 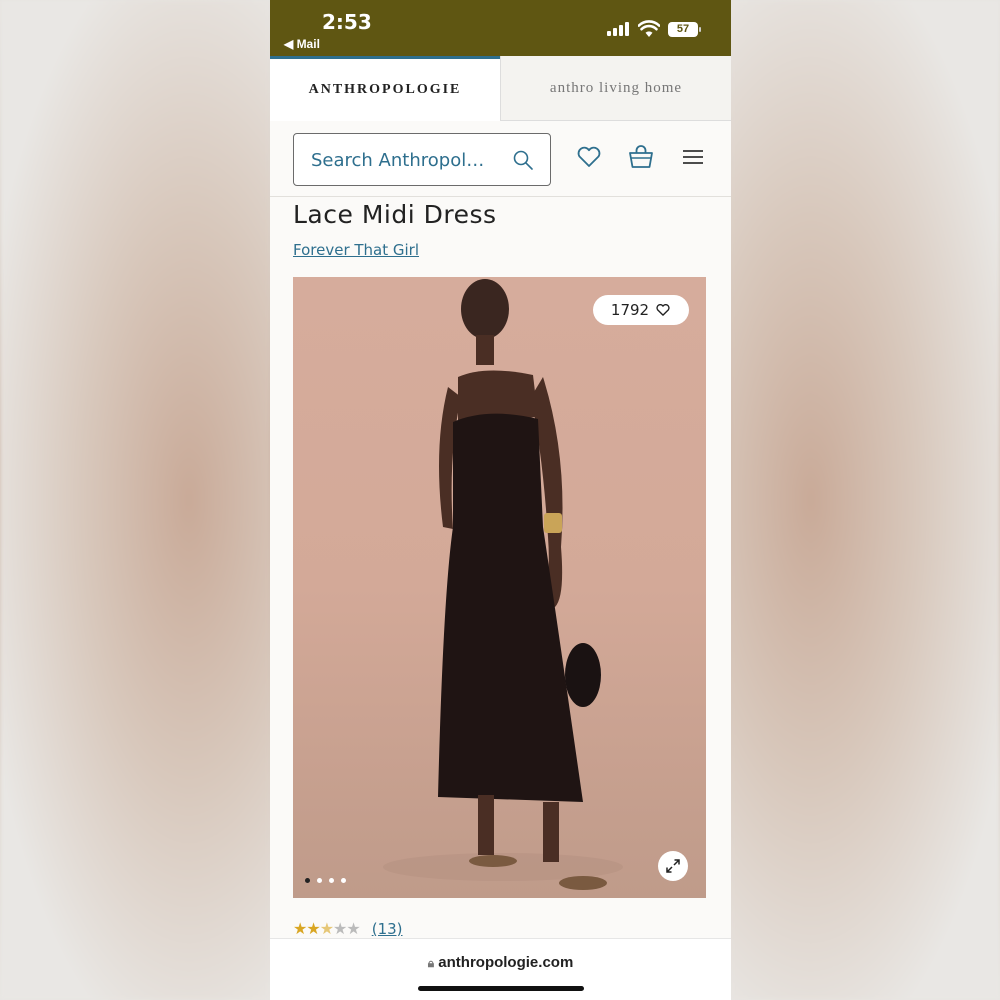 What do you see at coordinates (615, 88) in the screenshot?
I see `tab-anthro-living-home: anthro living home` at bounding box center [615, 88].